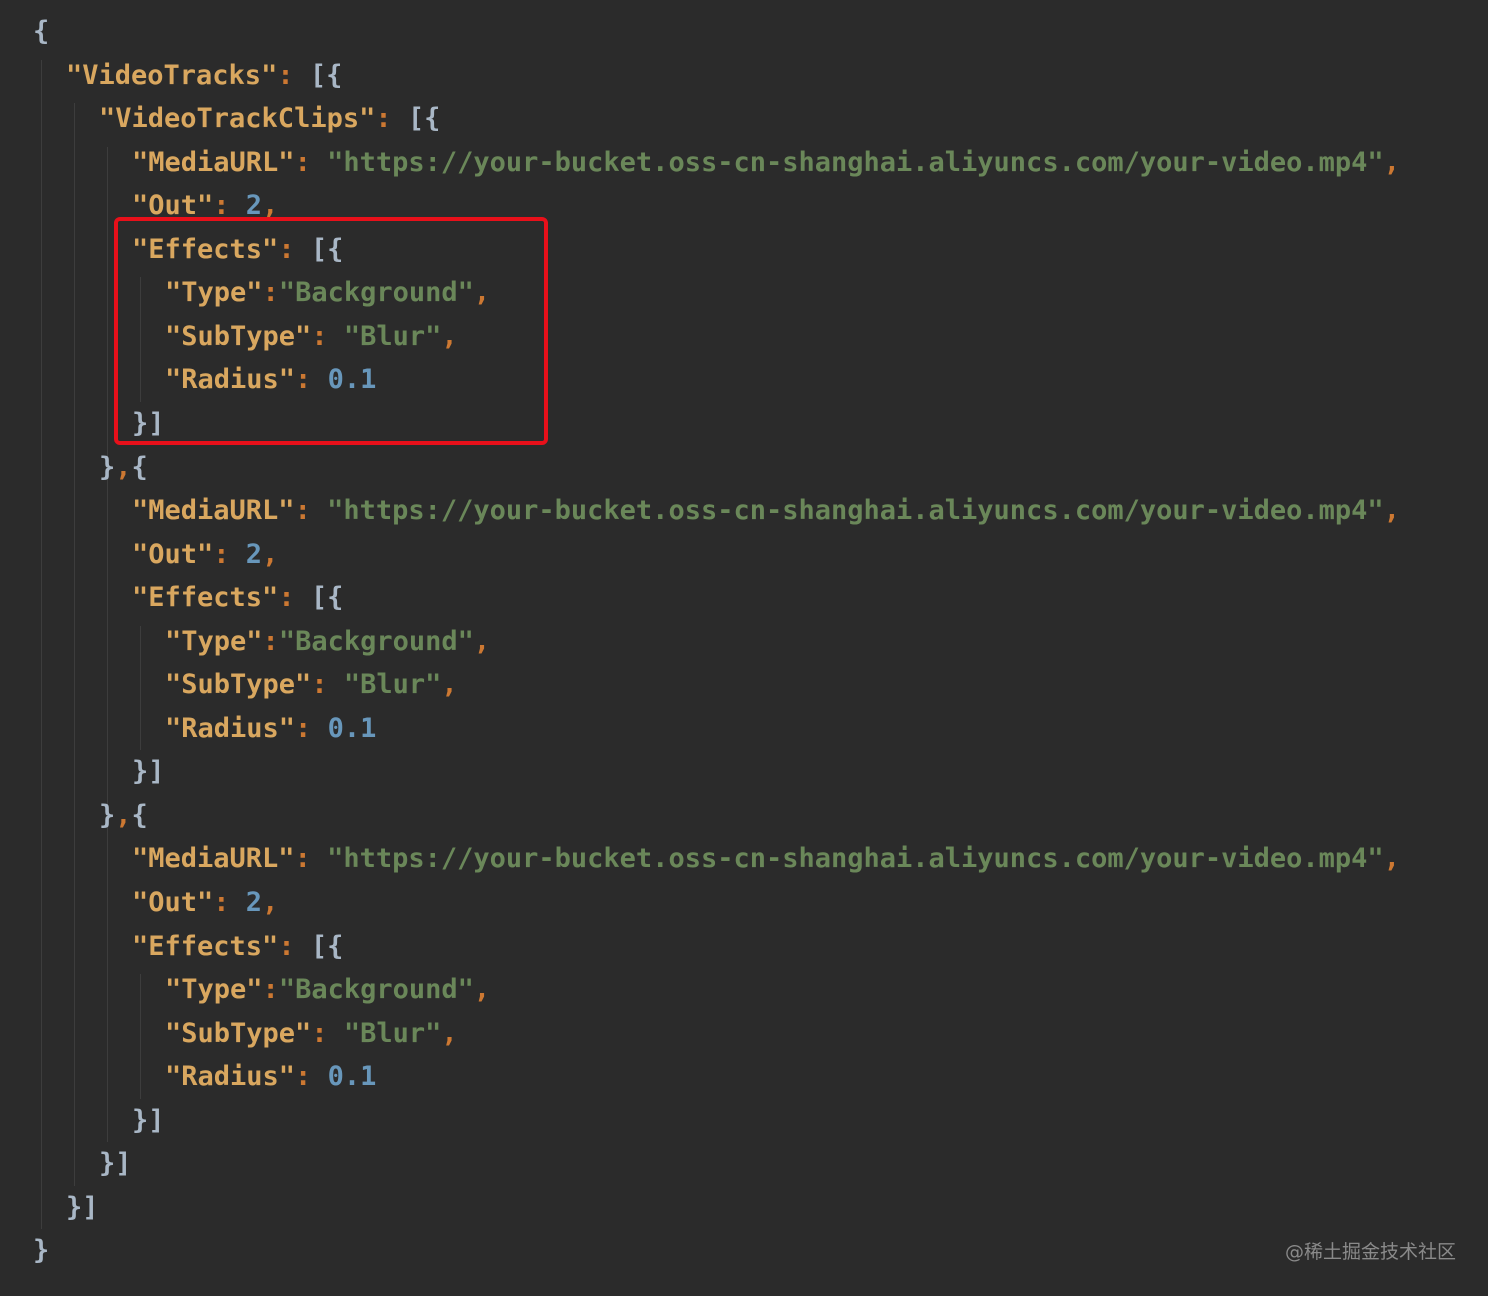  What do you see at coordinates (331, 331) in the screenshot?
I see `highlight-annotation-box` at bounding box center [331, 331].